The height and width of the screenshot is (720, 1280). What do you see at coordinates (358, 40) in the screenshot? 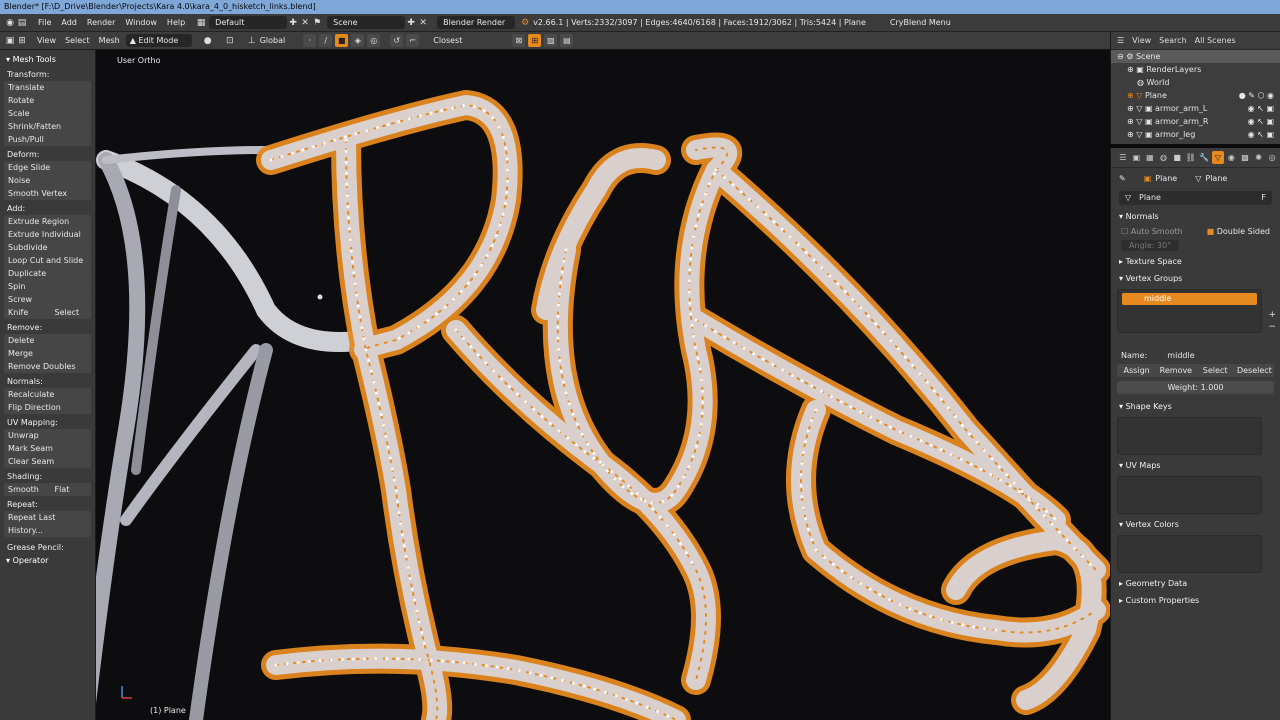
I see `limit-selection-icon: ◈` at bounding box center [358, 40].